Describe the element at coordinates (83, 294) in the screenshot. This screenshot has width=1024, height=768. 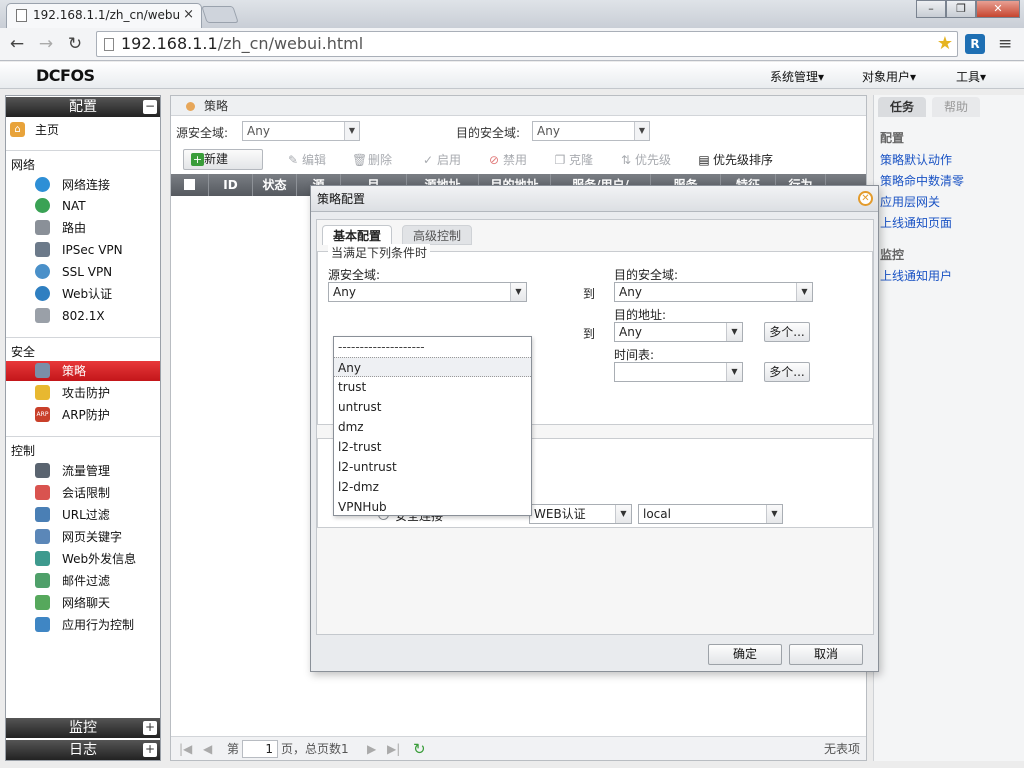
I see `sidebar-item-web-auth: Web认证` at that location.